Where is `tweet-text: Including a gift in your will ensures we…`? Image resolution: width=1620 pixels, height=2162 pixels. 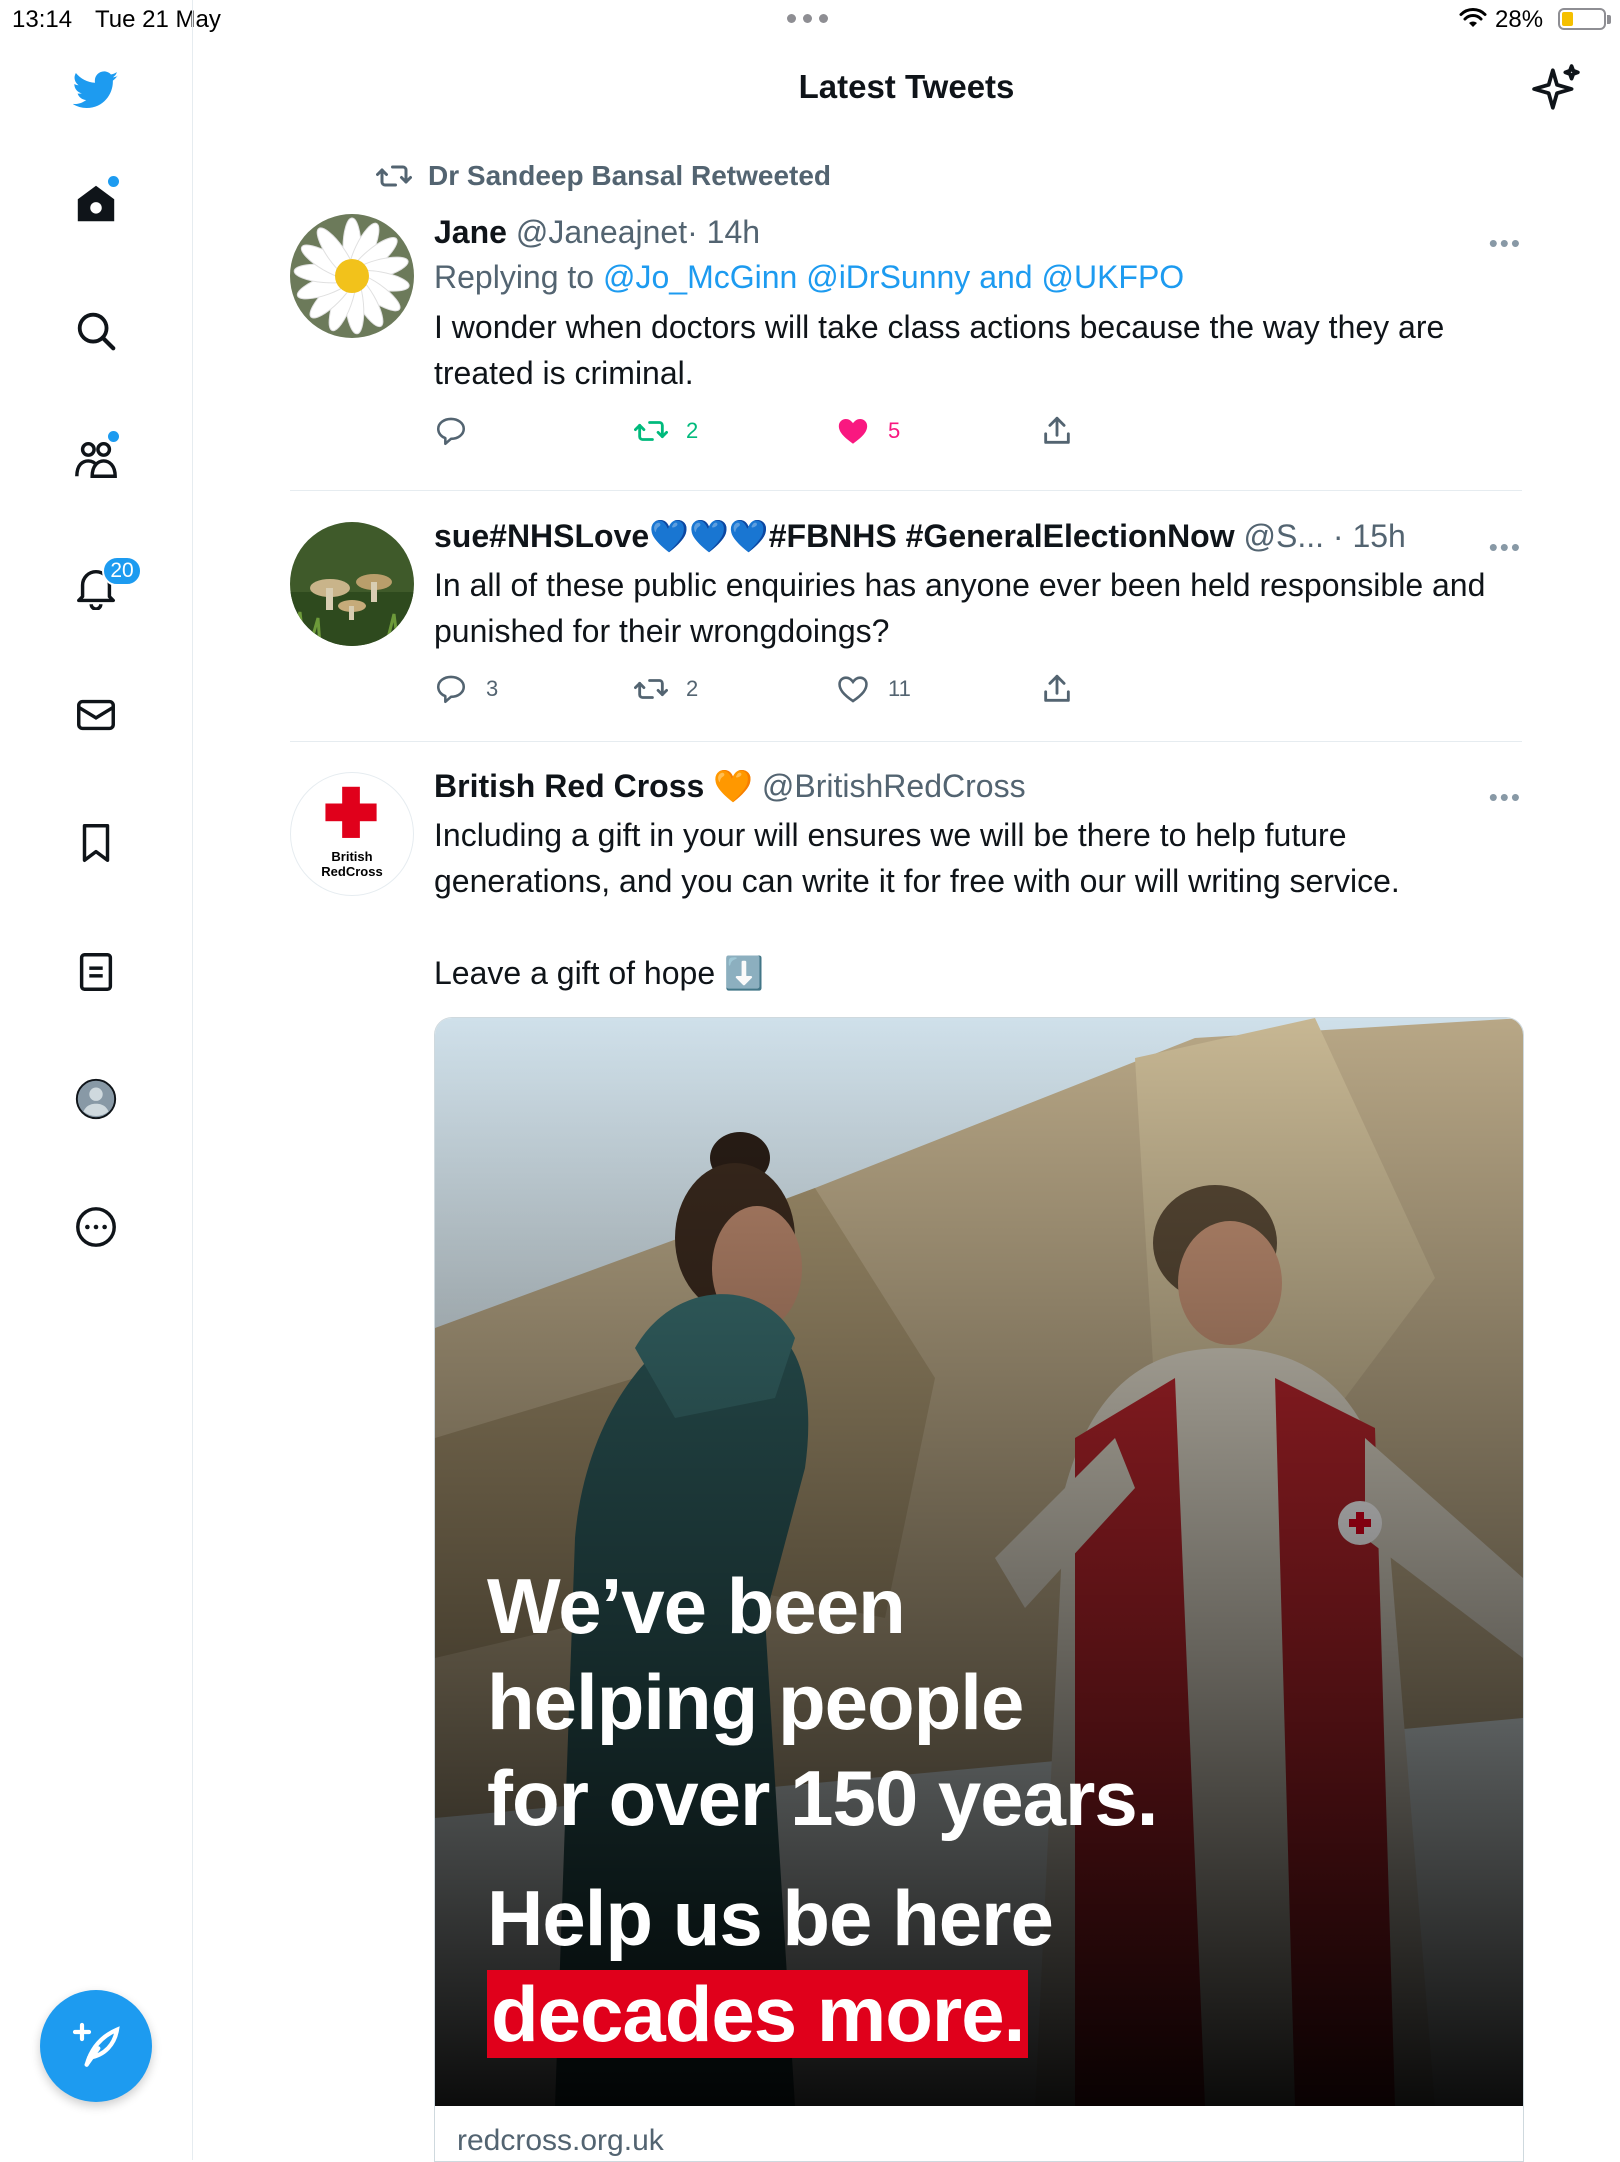
tweet-text: Including a gift in your will ensures we… is located at coordinates (917, 904).